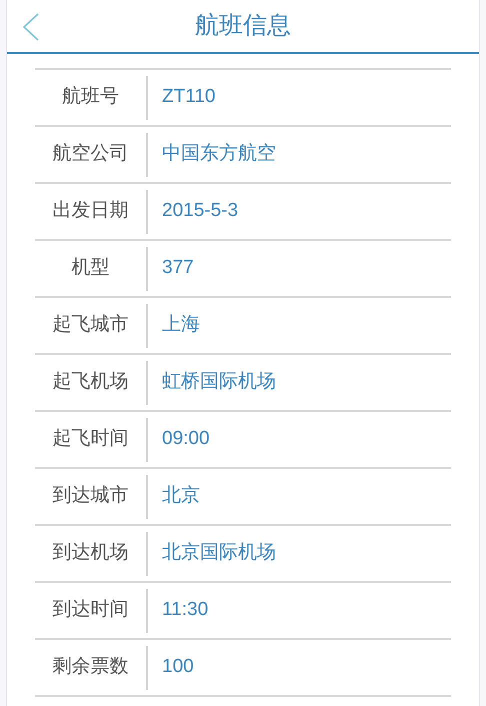 This screenshot has height=706, width=486. What do you see at coordinates (91, 496) in the screenshot?
I see `field-label: 到达城市` at bounding box center [91, 496].